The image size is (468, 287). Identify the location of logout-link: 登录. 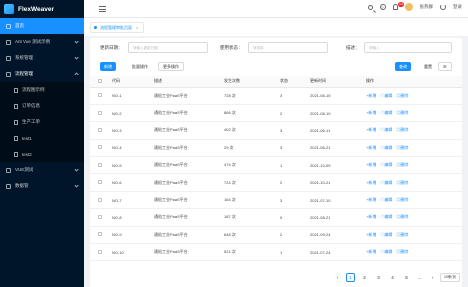
(457, 7).